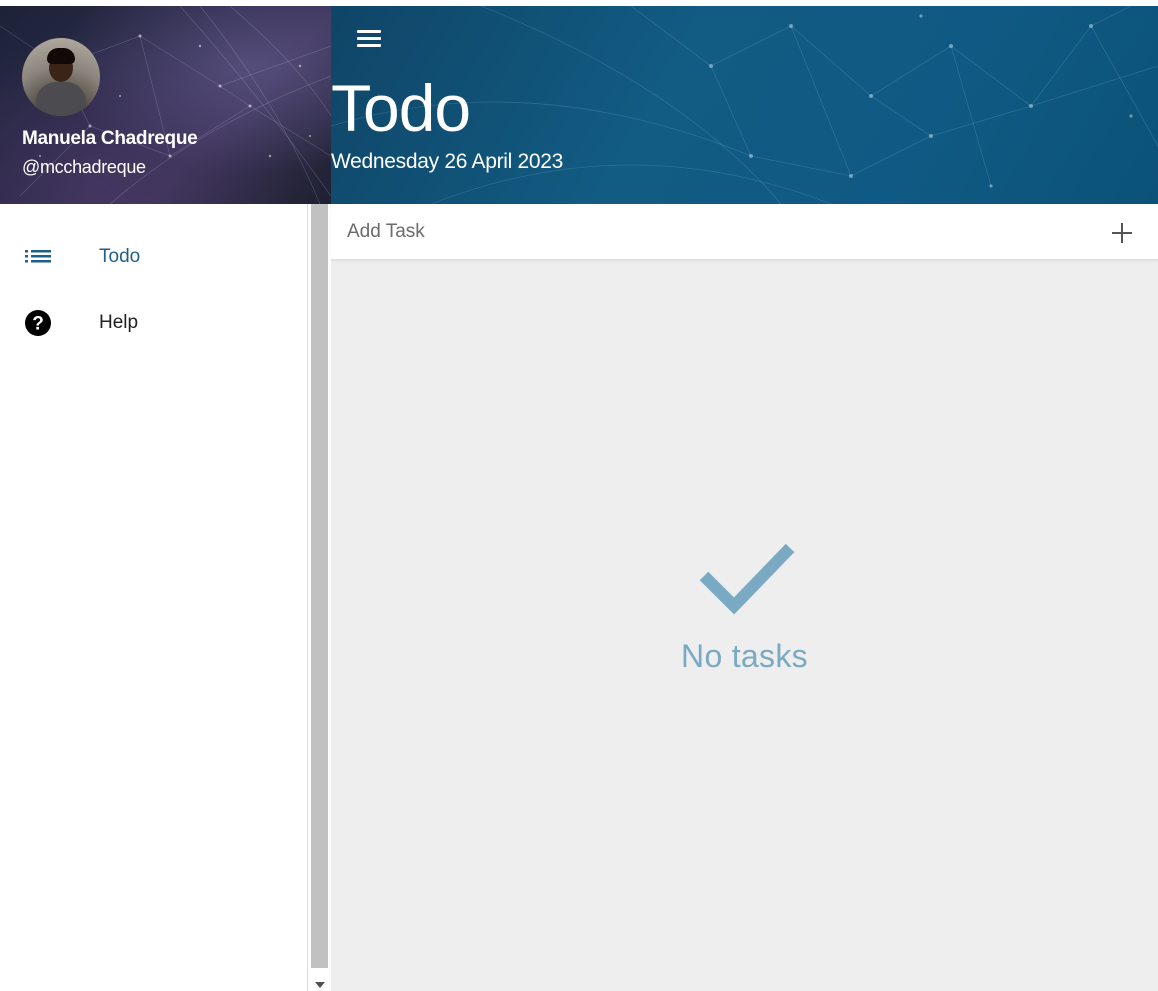  Describe the element at coordinates (153, 255) in the screenshot. I see `sidebar-item-todo: Todo` at that location.